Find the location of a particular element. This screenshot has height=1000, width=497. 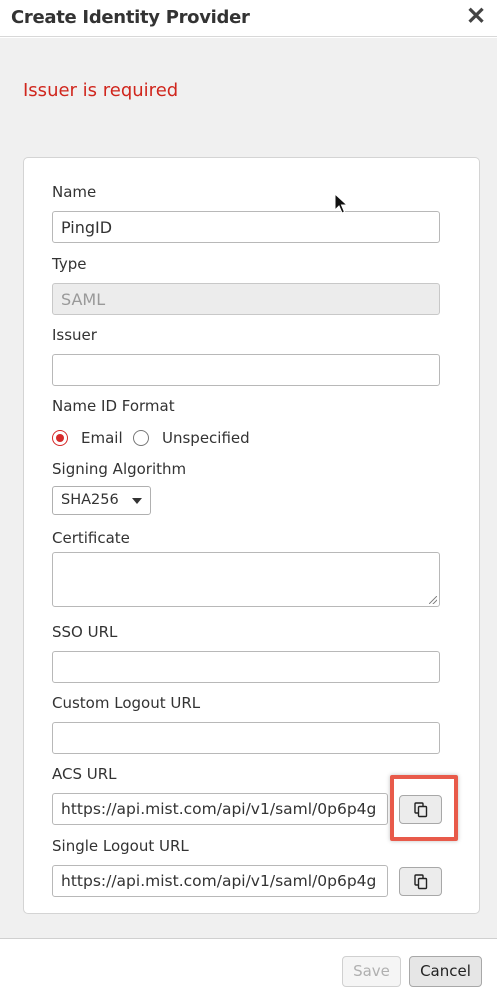

type-input: SAML is located at coordinates (246, 299).